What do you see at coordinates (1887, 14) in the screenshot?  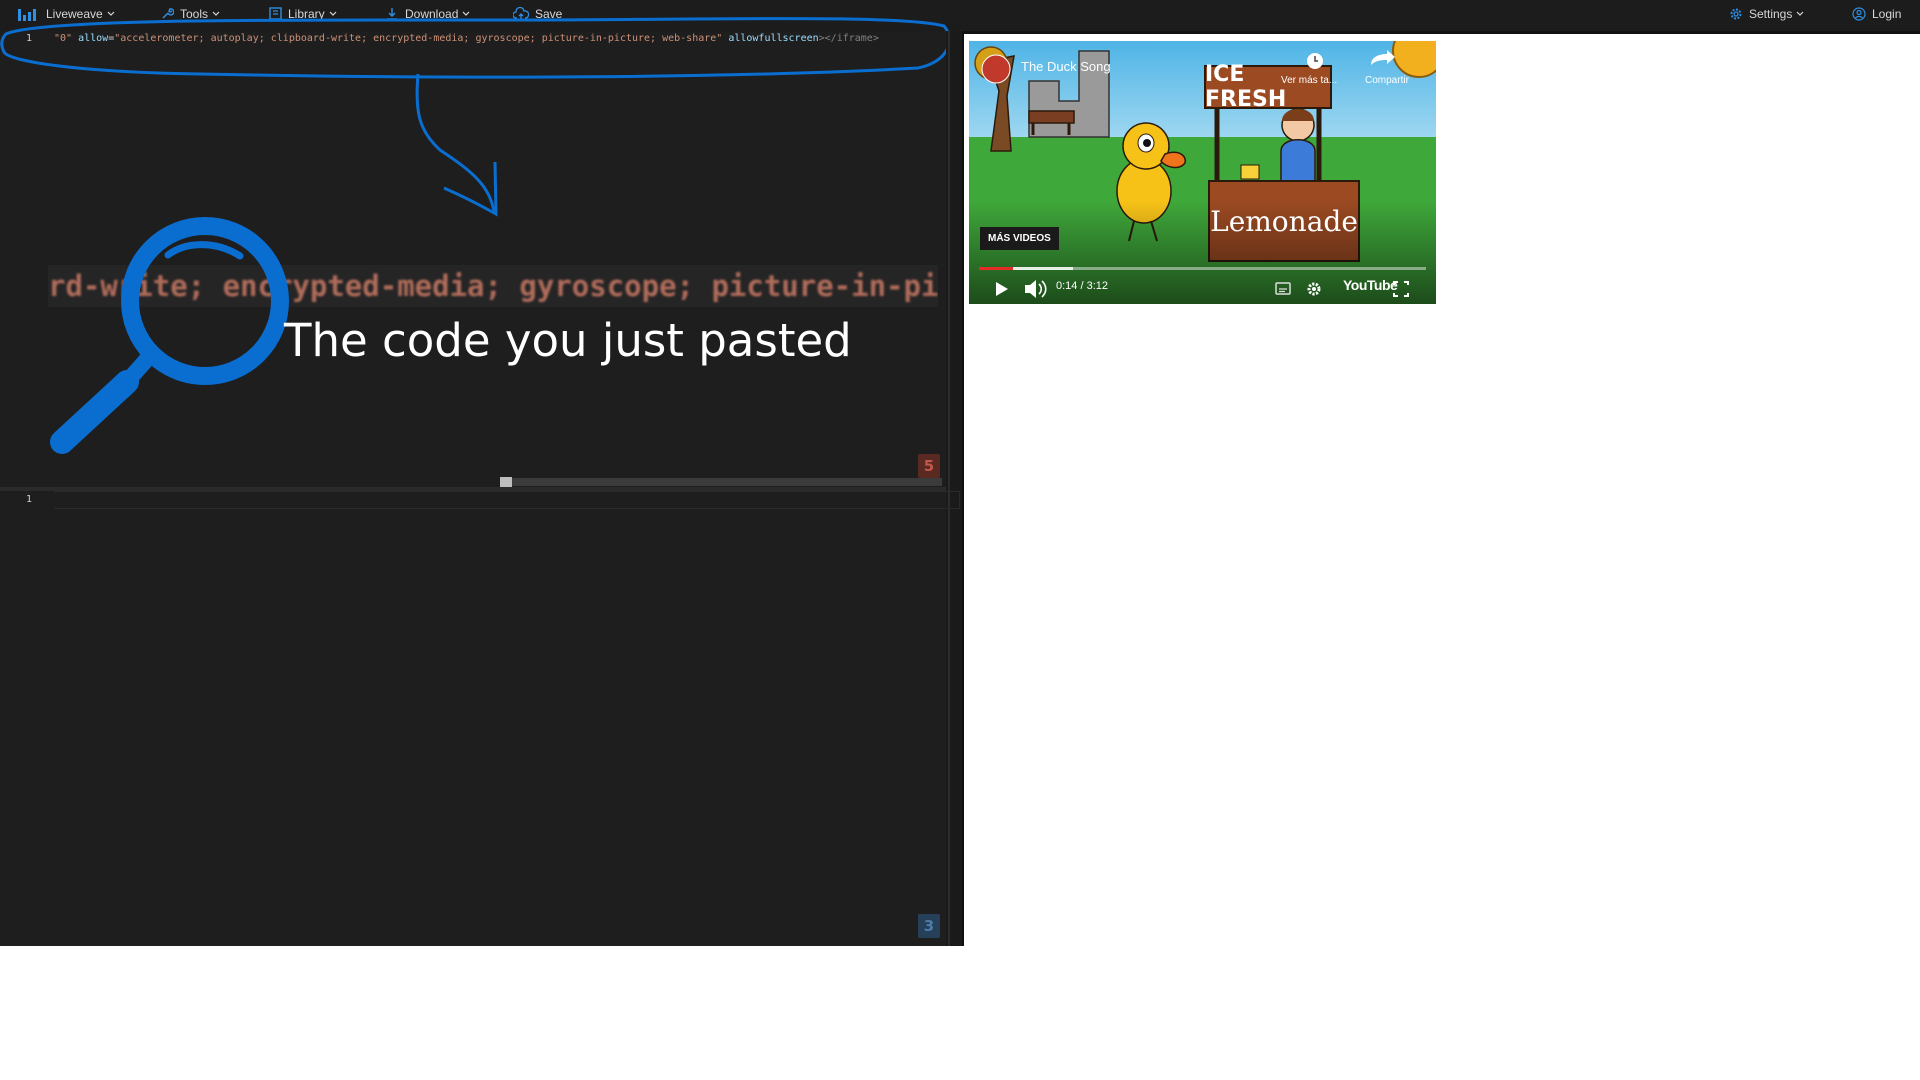 I see `login-label: Login` at bounding box center [1887, 14].